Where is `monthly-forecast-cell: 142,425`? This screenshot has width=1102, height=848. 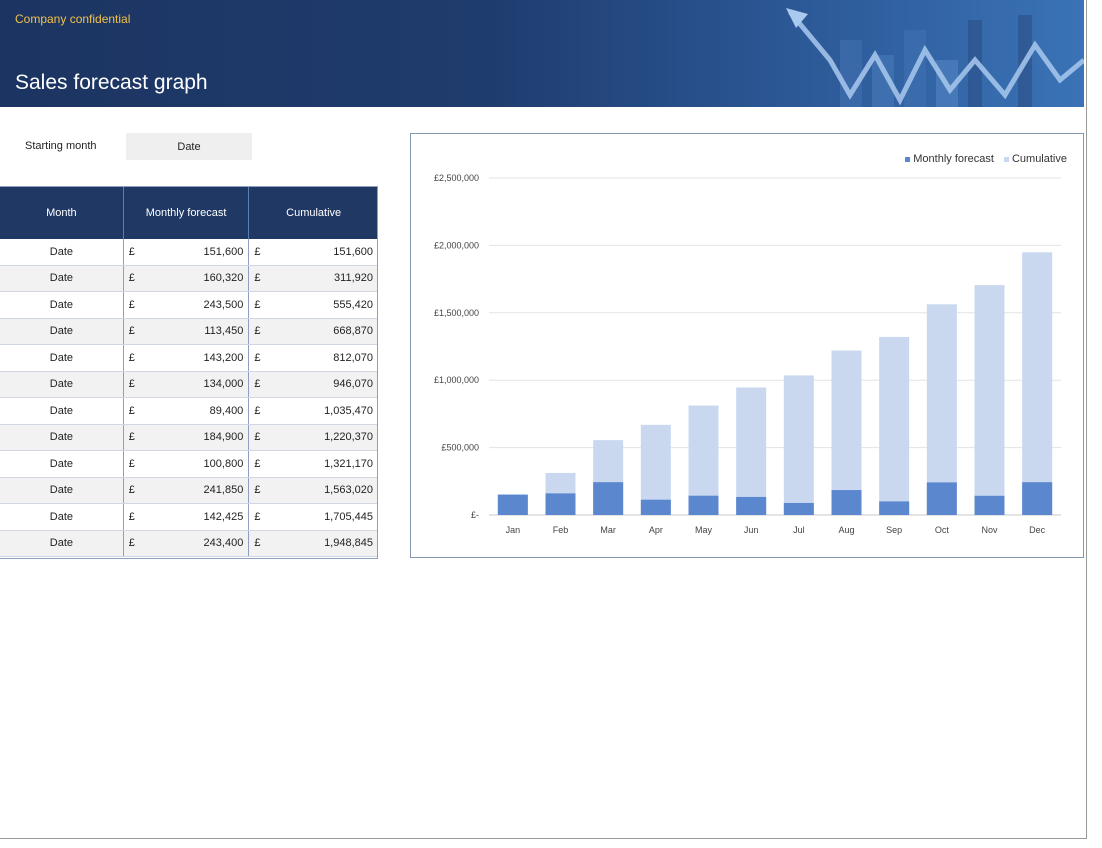 monthly-forecast-cell: 142,425 is located at coordinates (196, 517).